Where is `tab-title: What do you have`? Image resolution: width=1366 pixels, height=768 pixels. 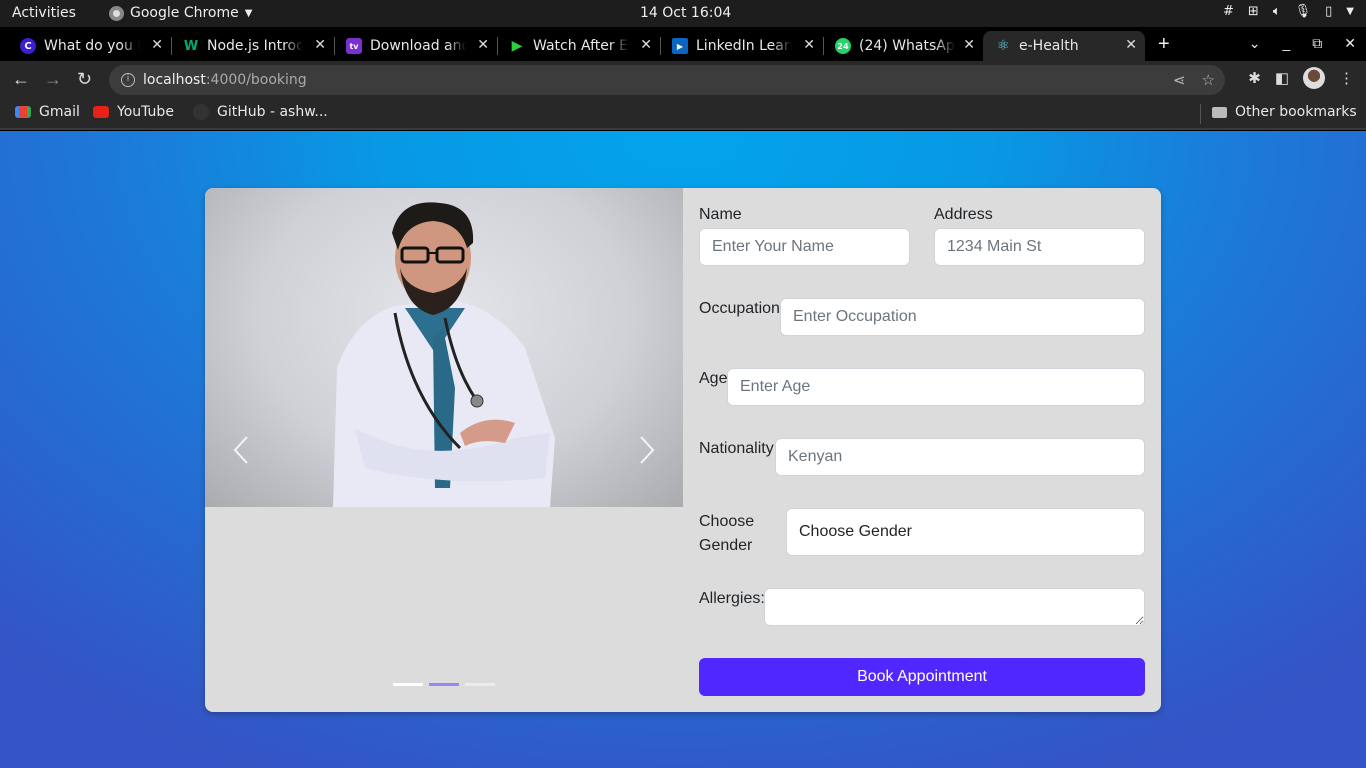
tab-title: What do you have is located at coordinates (92, 46).